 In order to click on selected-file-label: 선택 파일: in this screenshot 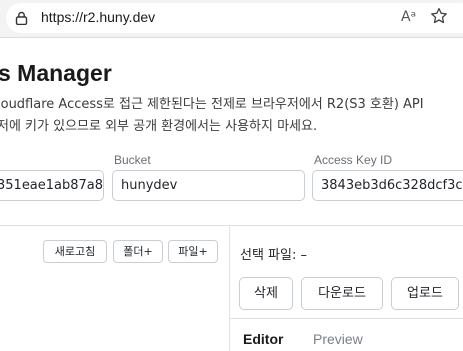, I will do `click(268, 255)`.